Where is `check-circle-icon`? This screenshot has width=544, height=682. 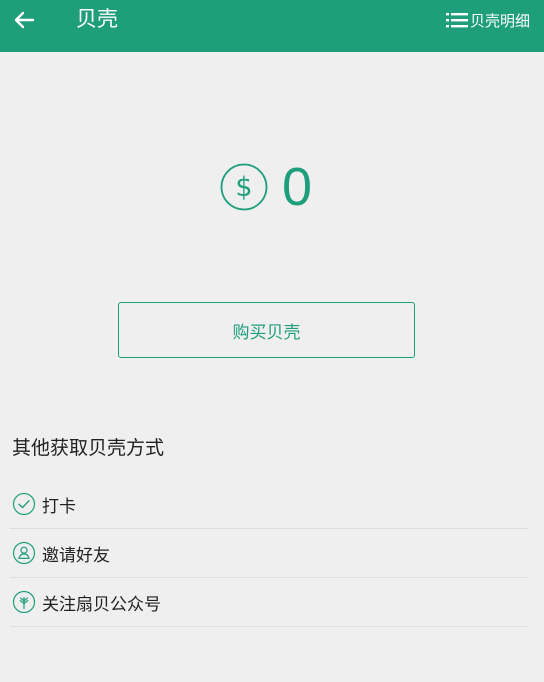 check-circle-icon is located at coordinates (24, 504).